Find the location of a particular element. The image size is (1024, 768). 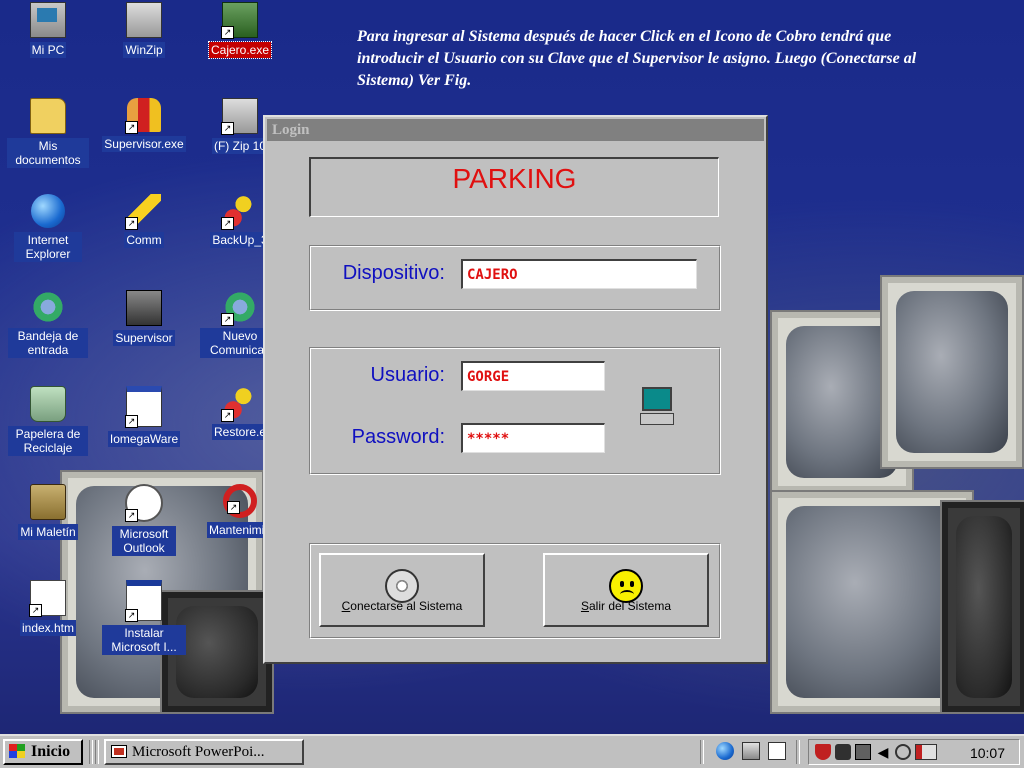

shield-icon is located at coordinates (823, 752).